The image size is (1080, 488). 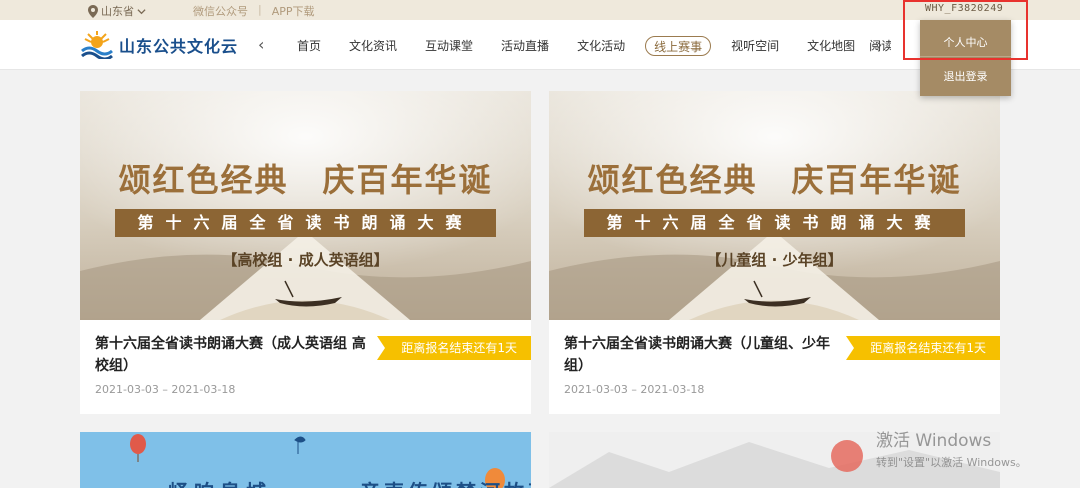 What do you see at coordinates (220, 482) in the screenshot?
I see `banner-title: 峄响泉城` at bounding box center [220, 482].